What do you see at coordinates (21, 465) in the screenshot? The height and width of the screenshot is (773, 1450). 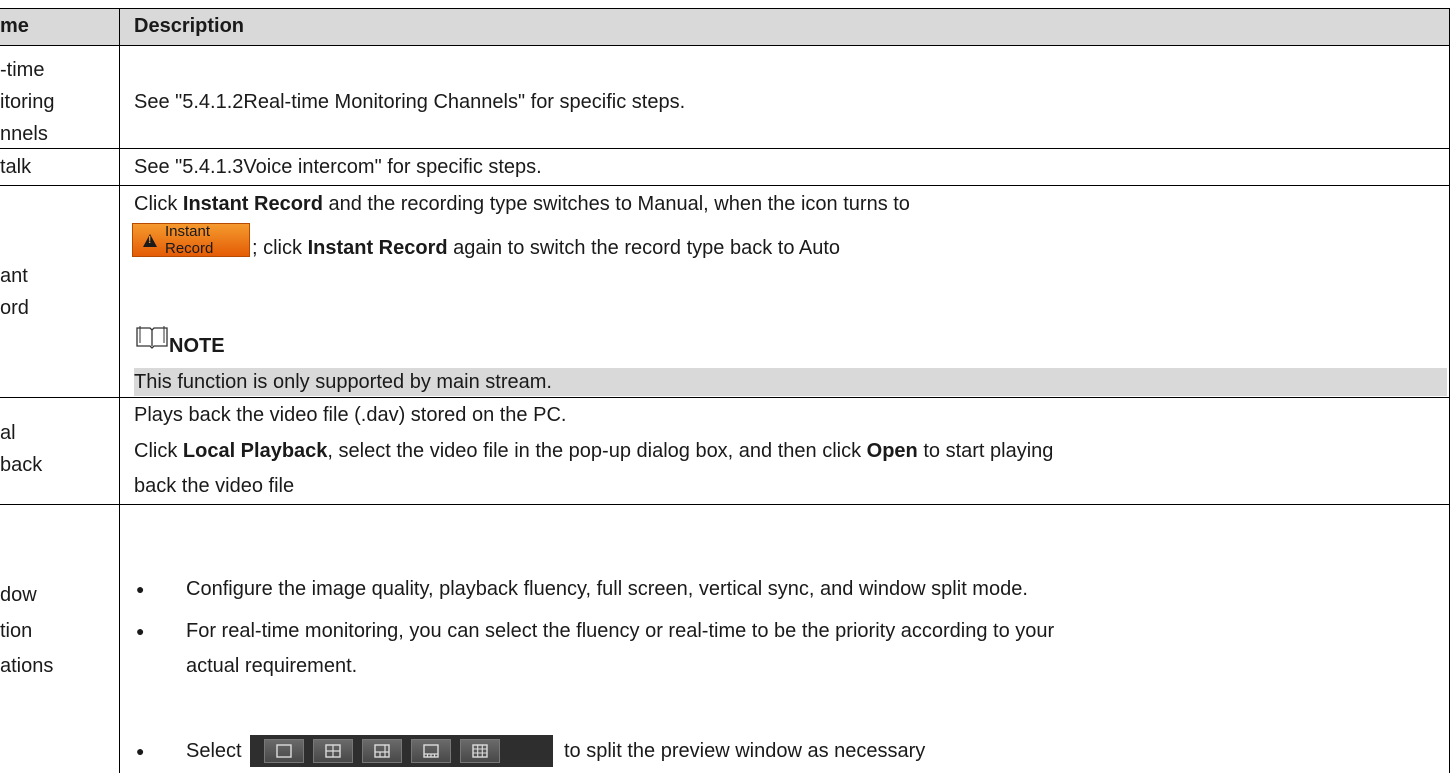 I see `row4-name-line2: back` at bounding box center [21, 465].